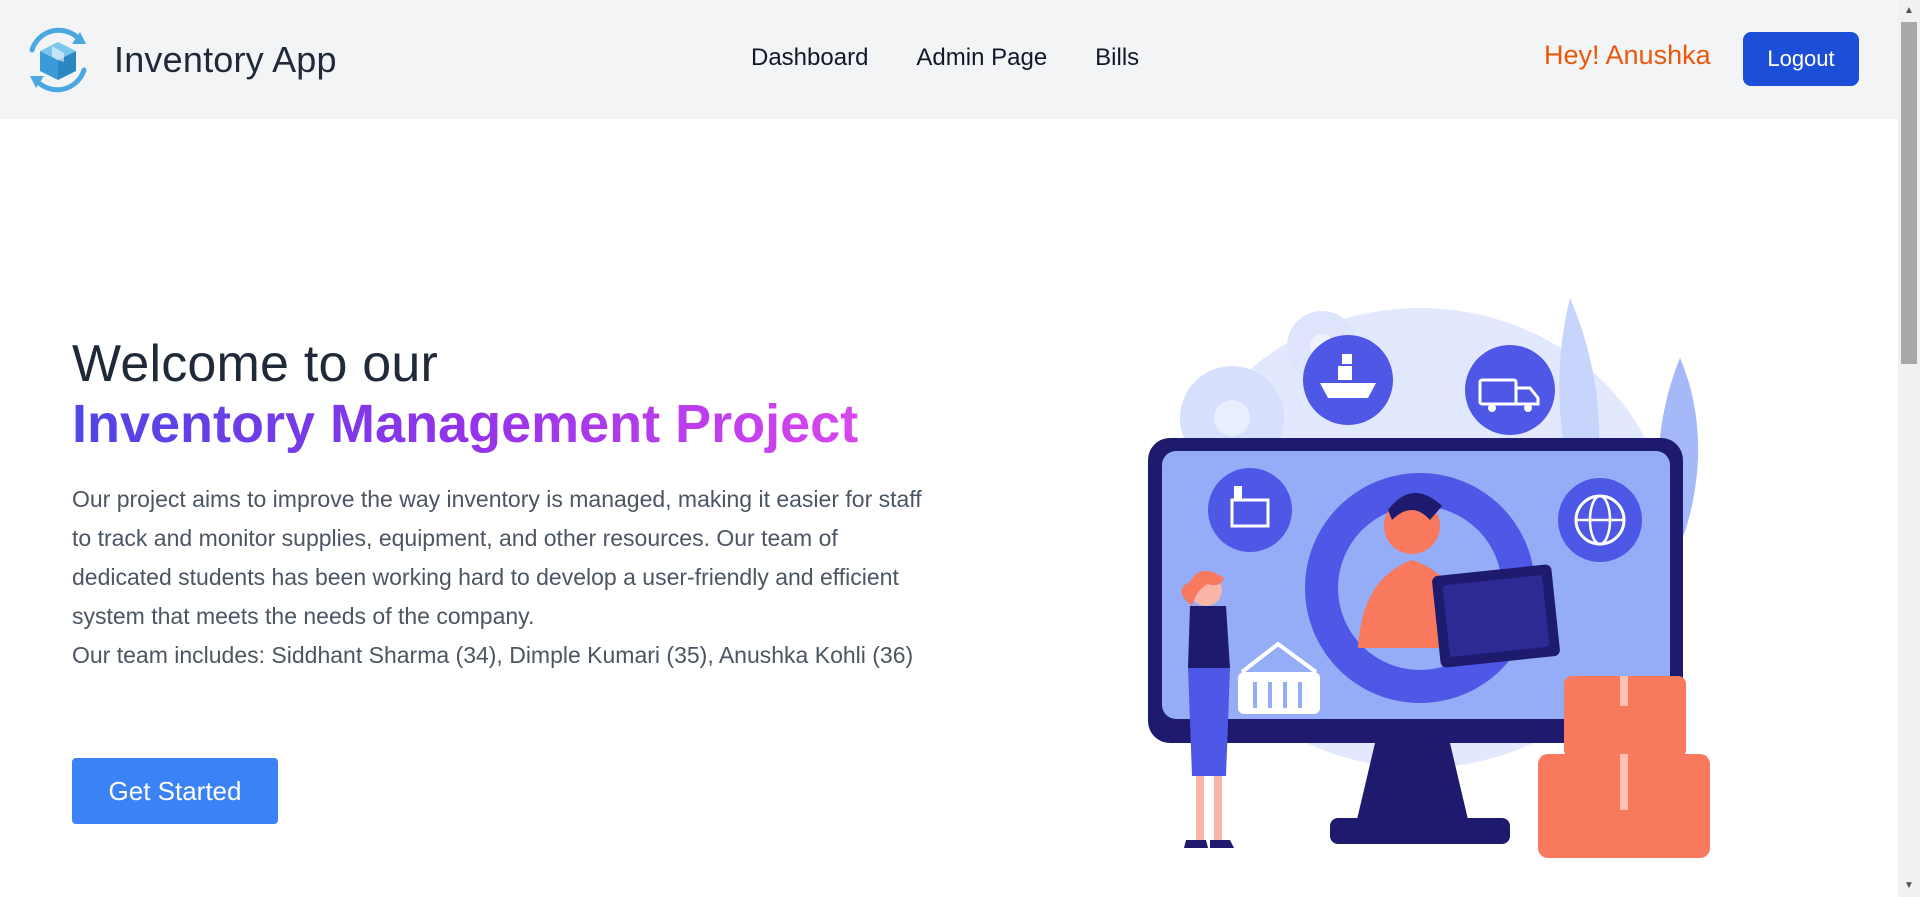  What do you see at coordinates (981, 58) in the screenshot?
I see `nav-admin-page: Admin Page` at bounding box center [981, 58].